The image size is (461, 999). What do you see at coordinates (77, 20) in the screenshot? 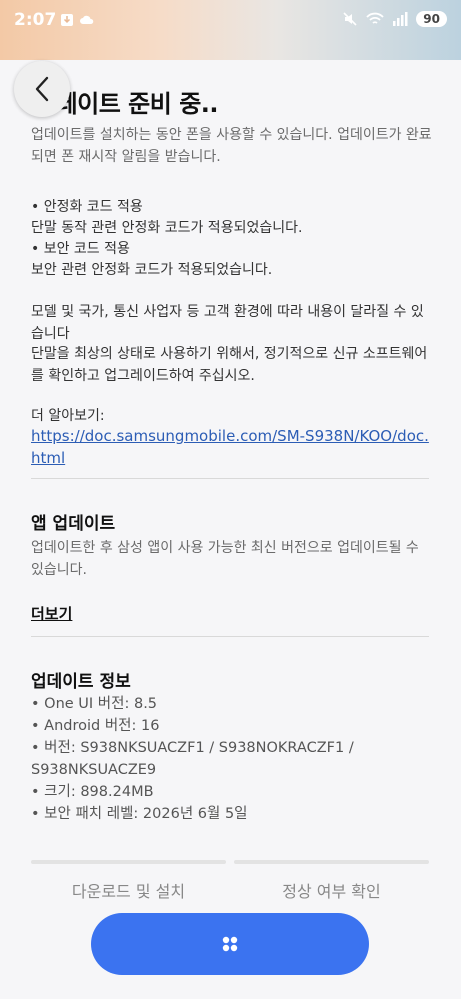
I see `notification-icons` at bounding box center [77, 20].